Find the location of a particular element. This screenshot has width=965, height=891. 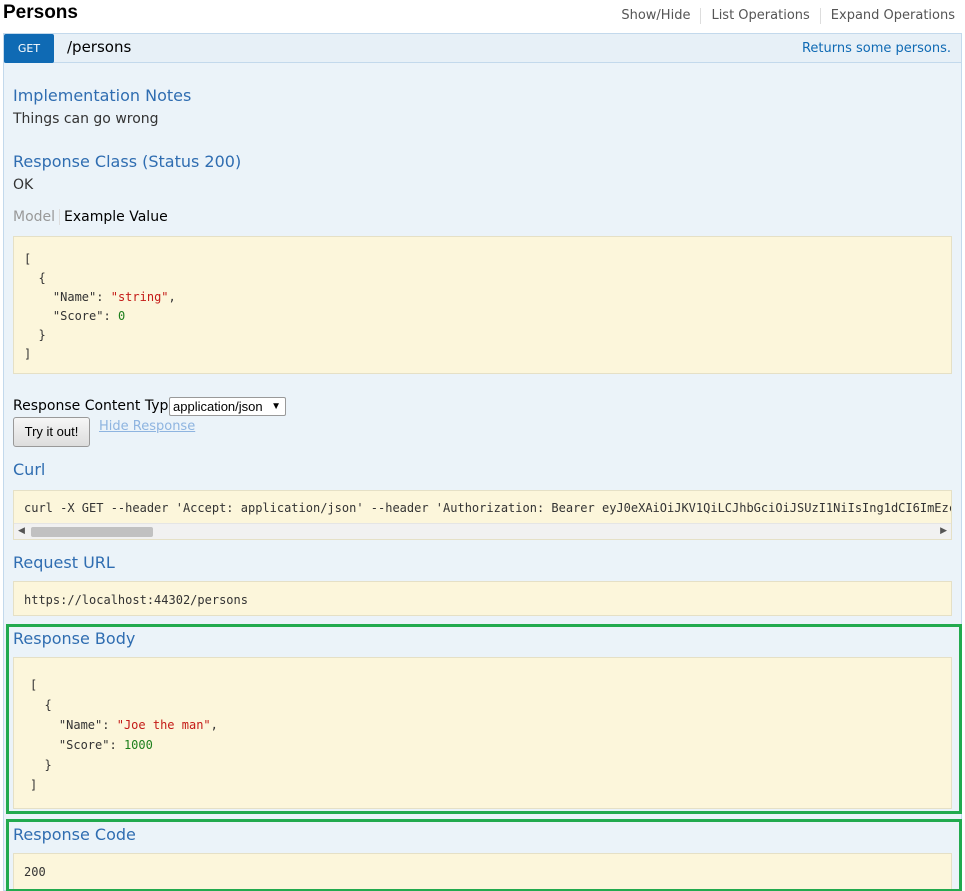

response-class-text: OK is located at coordinates (23, 185).